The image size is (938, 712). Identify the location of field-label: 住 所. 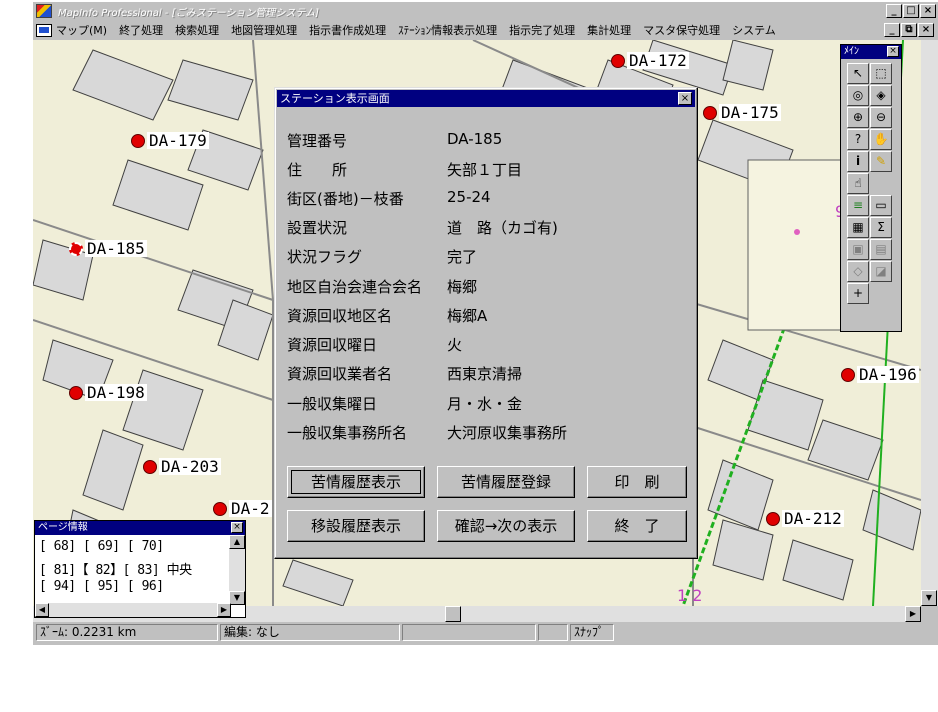
(317, 170).